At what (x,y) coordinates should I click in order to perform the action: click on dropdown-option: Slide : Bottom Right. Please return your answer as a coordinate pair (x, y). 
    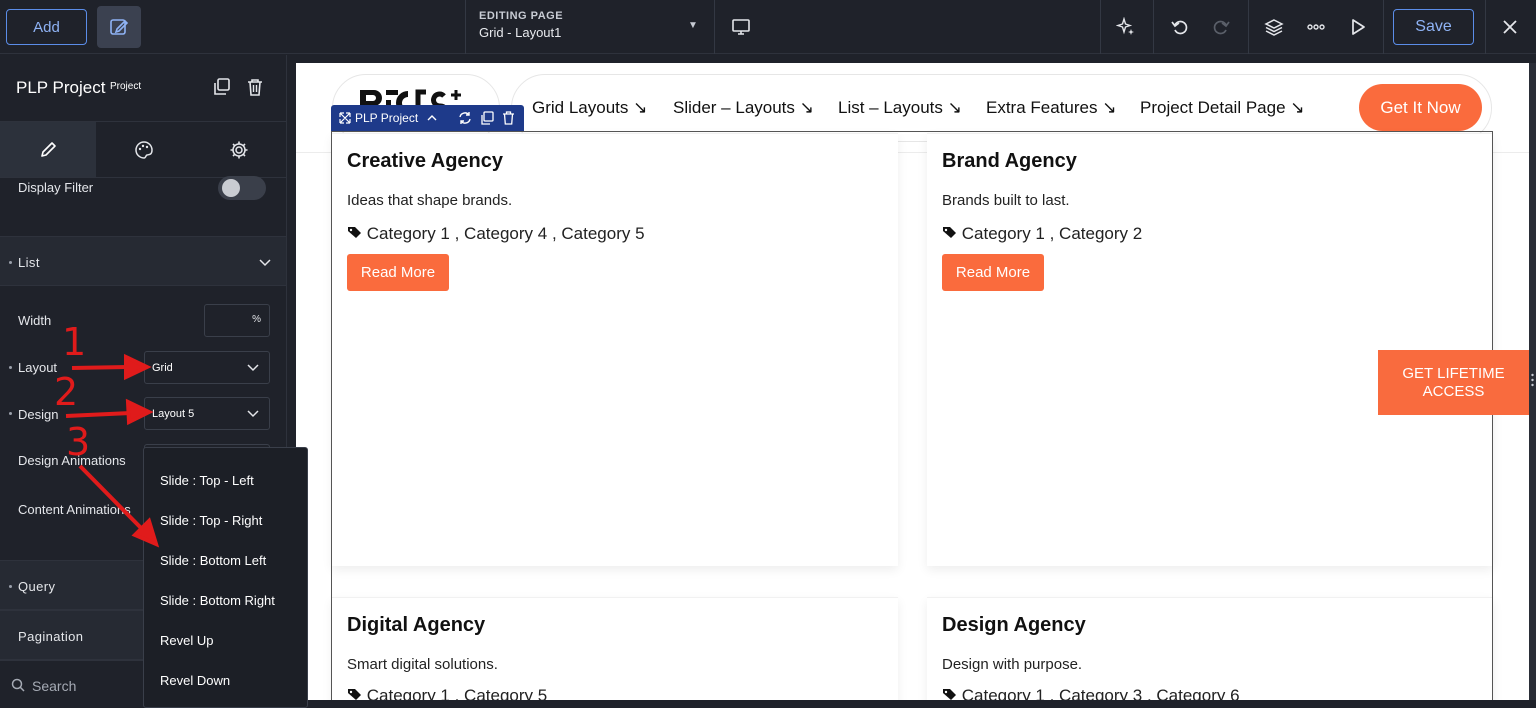
    Looking at the image, I should click on (217, 600).